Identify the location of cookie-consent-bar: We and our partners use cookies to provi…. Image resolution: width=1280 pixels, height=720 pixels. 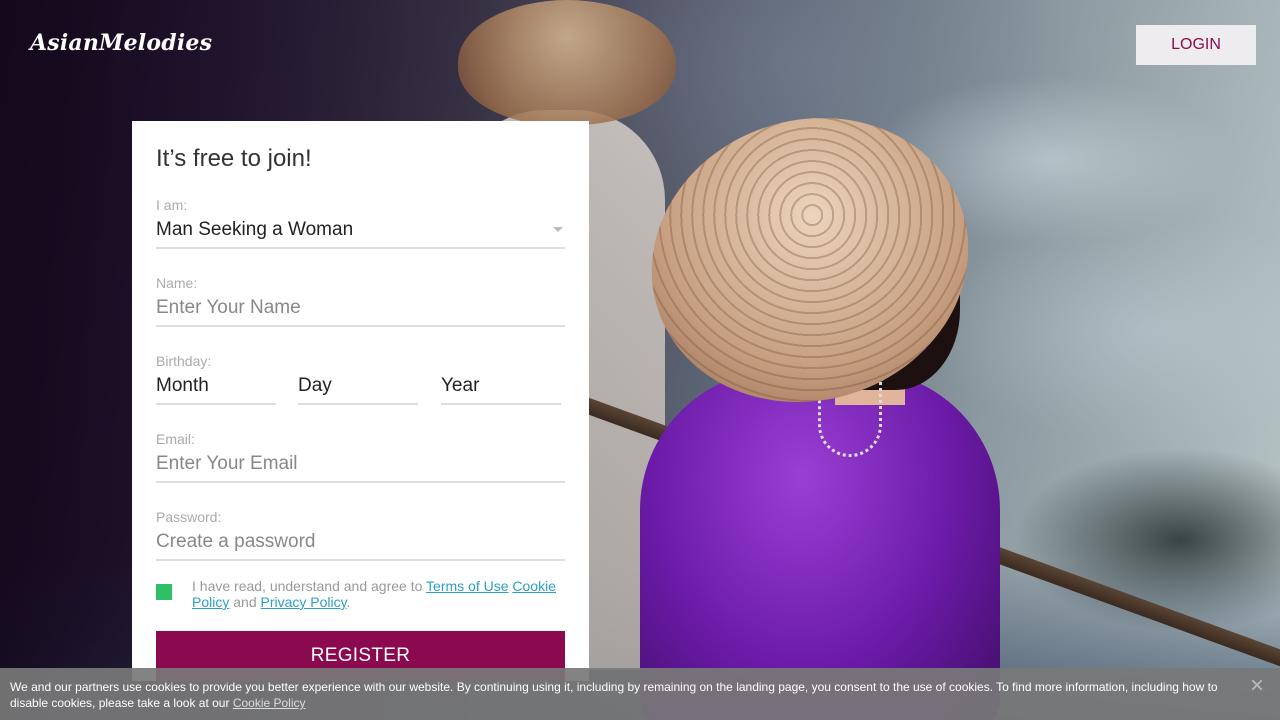
(640, 694).